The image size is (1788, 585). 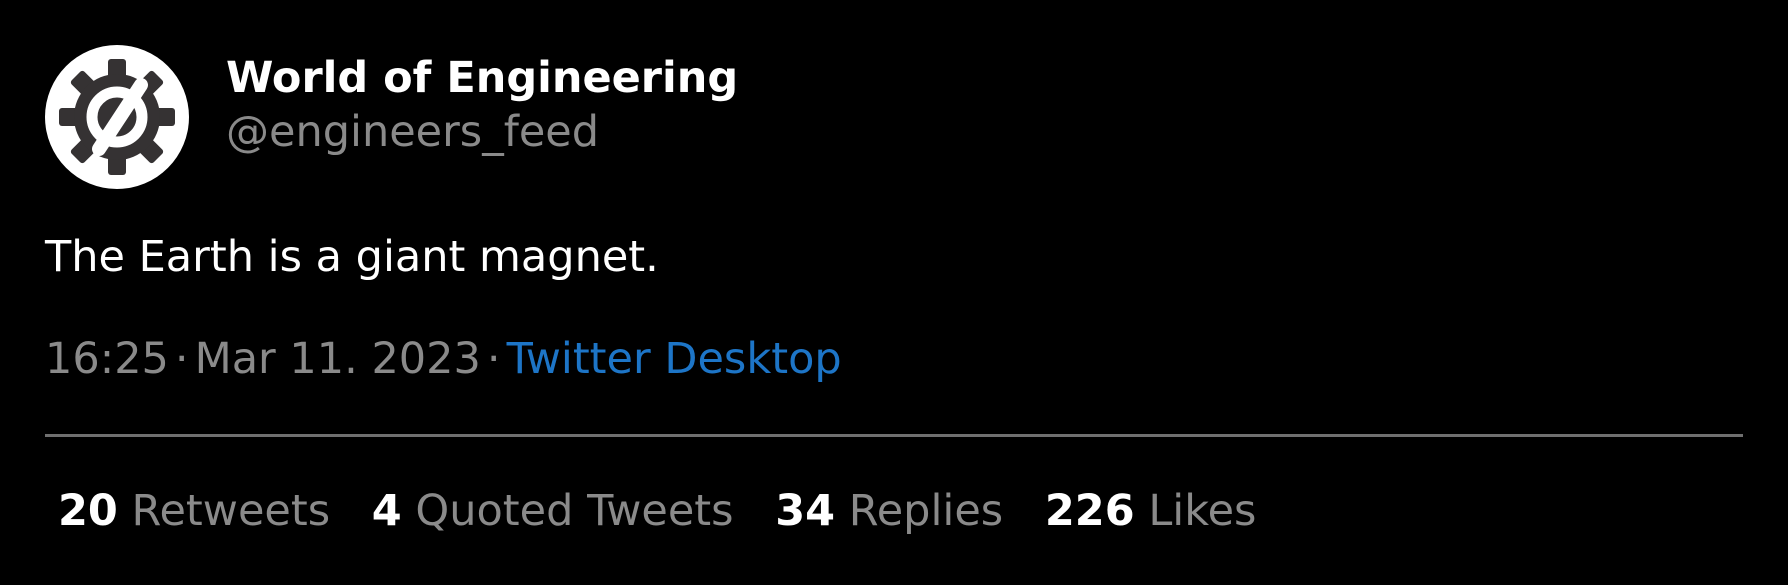 I want to click on avatar, so click(x=117, y=117).